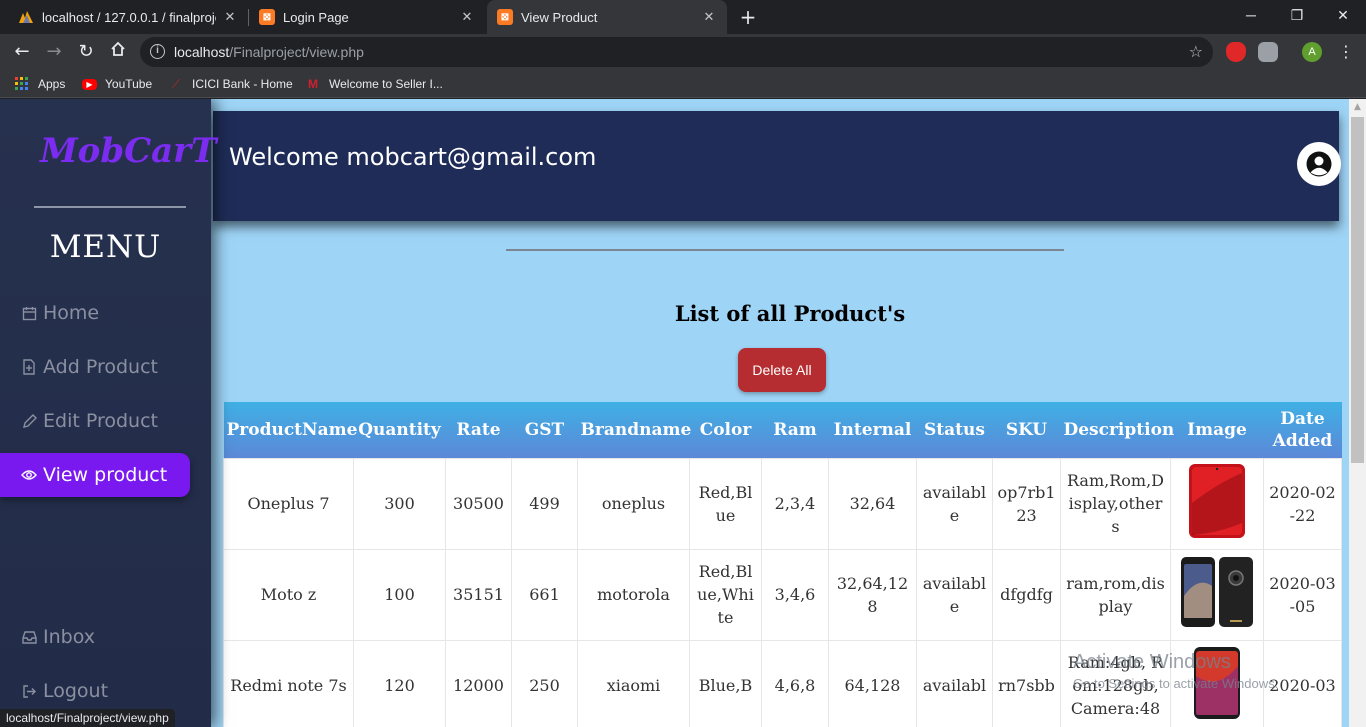 The height and width of the screenshot is (727, 1366). I want to click on extension-shield-icon, so click(1236, 52).